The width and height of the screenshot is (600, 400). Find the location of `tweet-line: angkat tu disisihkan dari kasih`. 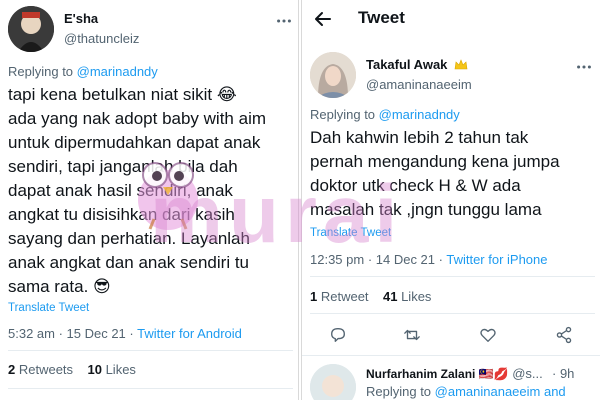

tweet-line: angkat tu disisihkan dari kasih is located at coordinates (121, 214).